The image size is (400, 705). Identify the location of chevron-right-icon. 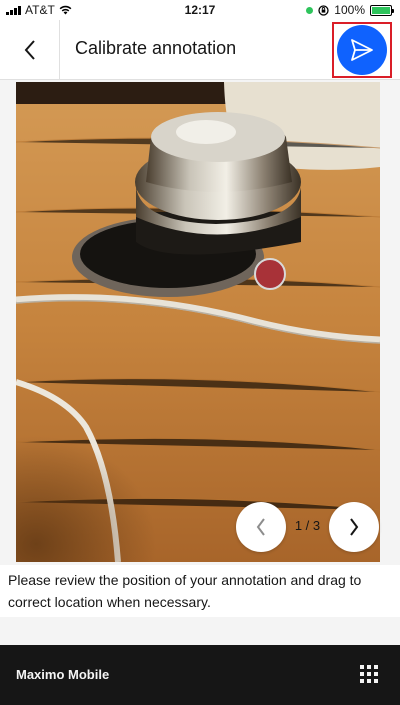
(354, 527).